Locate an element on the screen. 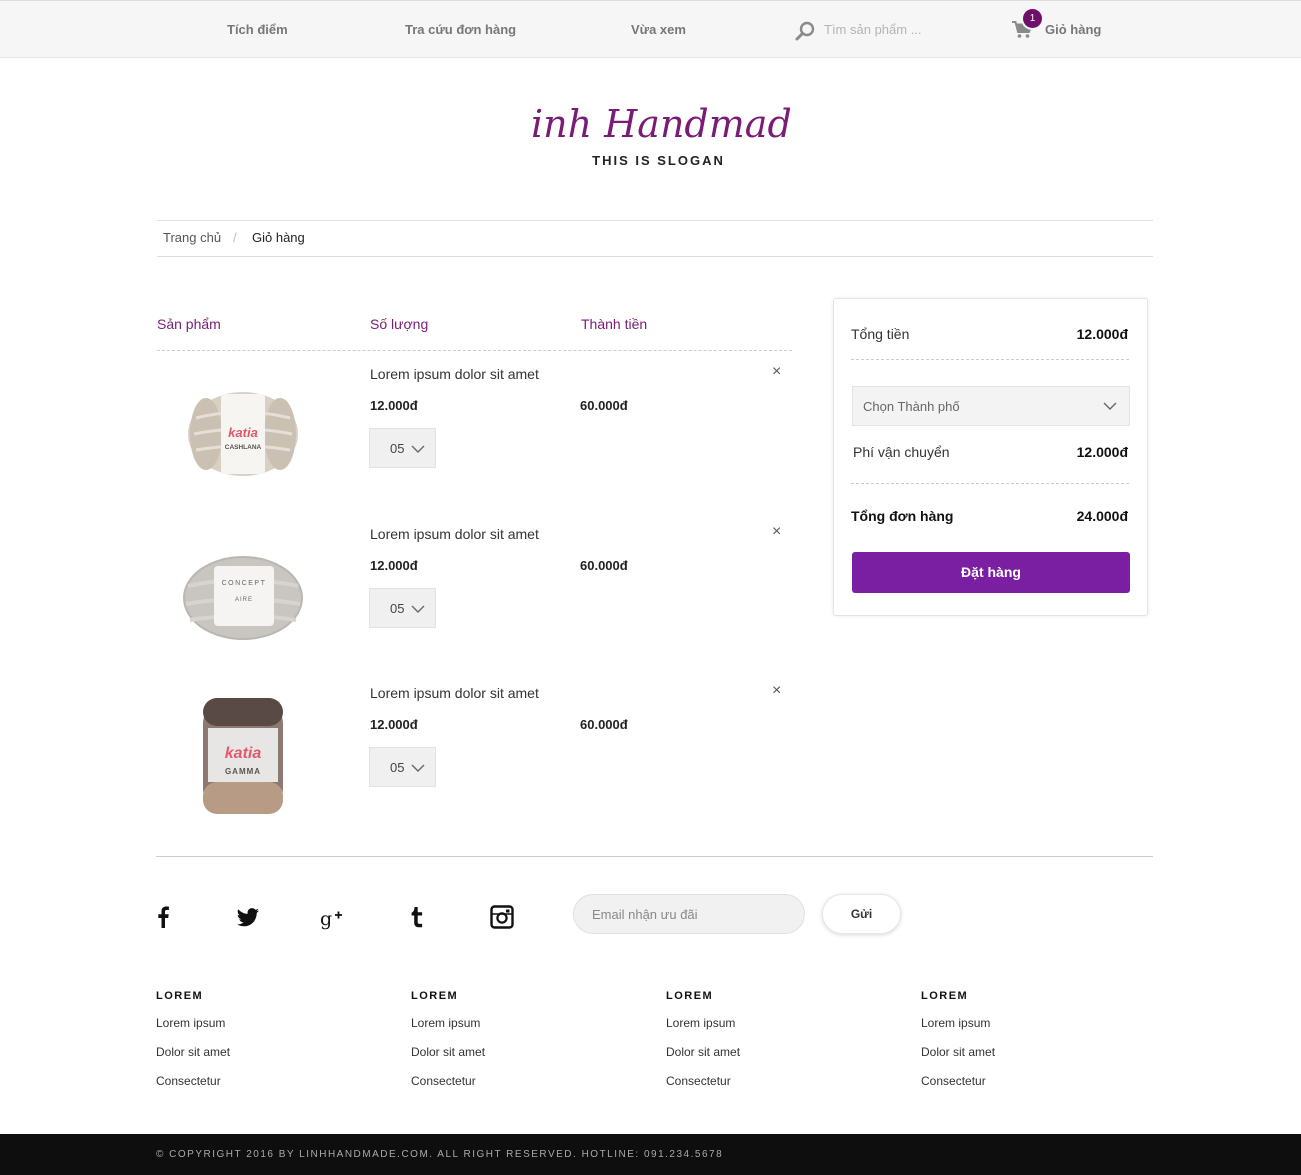 Image resolution: width=1301 pixels, height=1175 pixels. shipping-fee-value: 12.000đ is located at coordinates (1102, 452).